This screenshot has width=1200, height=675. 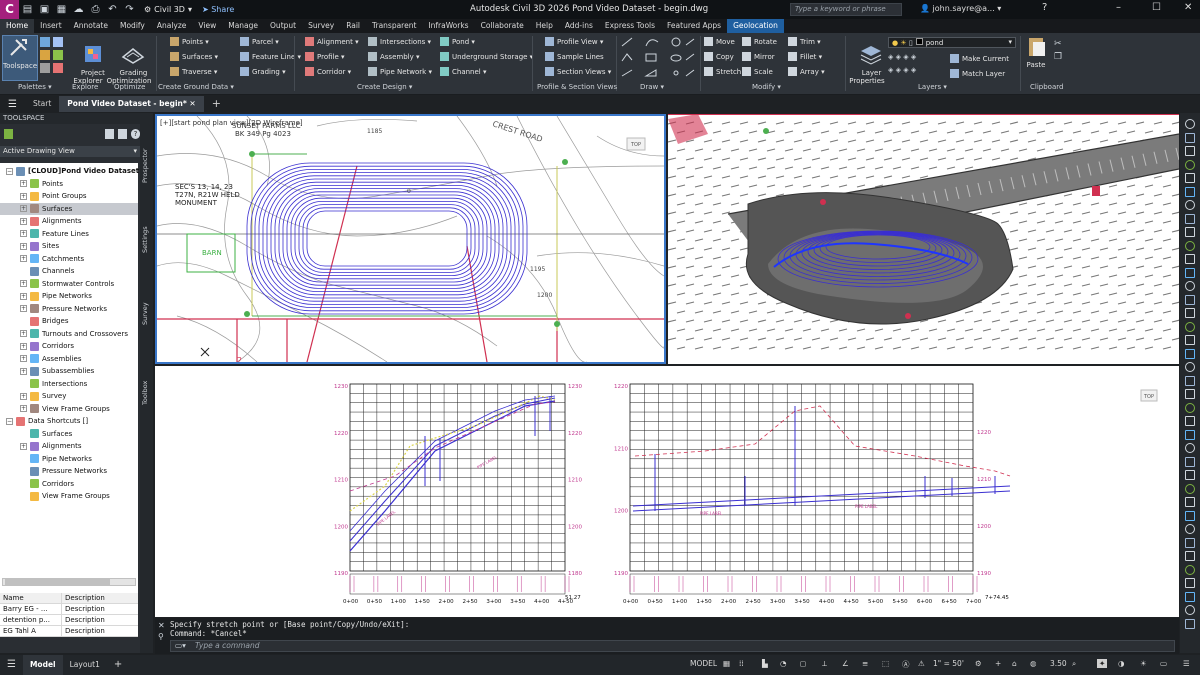 I want to click on open-icon: ▤, so click(x=27, y=9).